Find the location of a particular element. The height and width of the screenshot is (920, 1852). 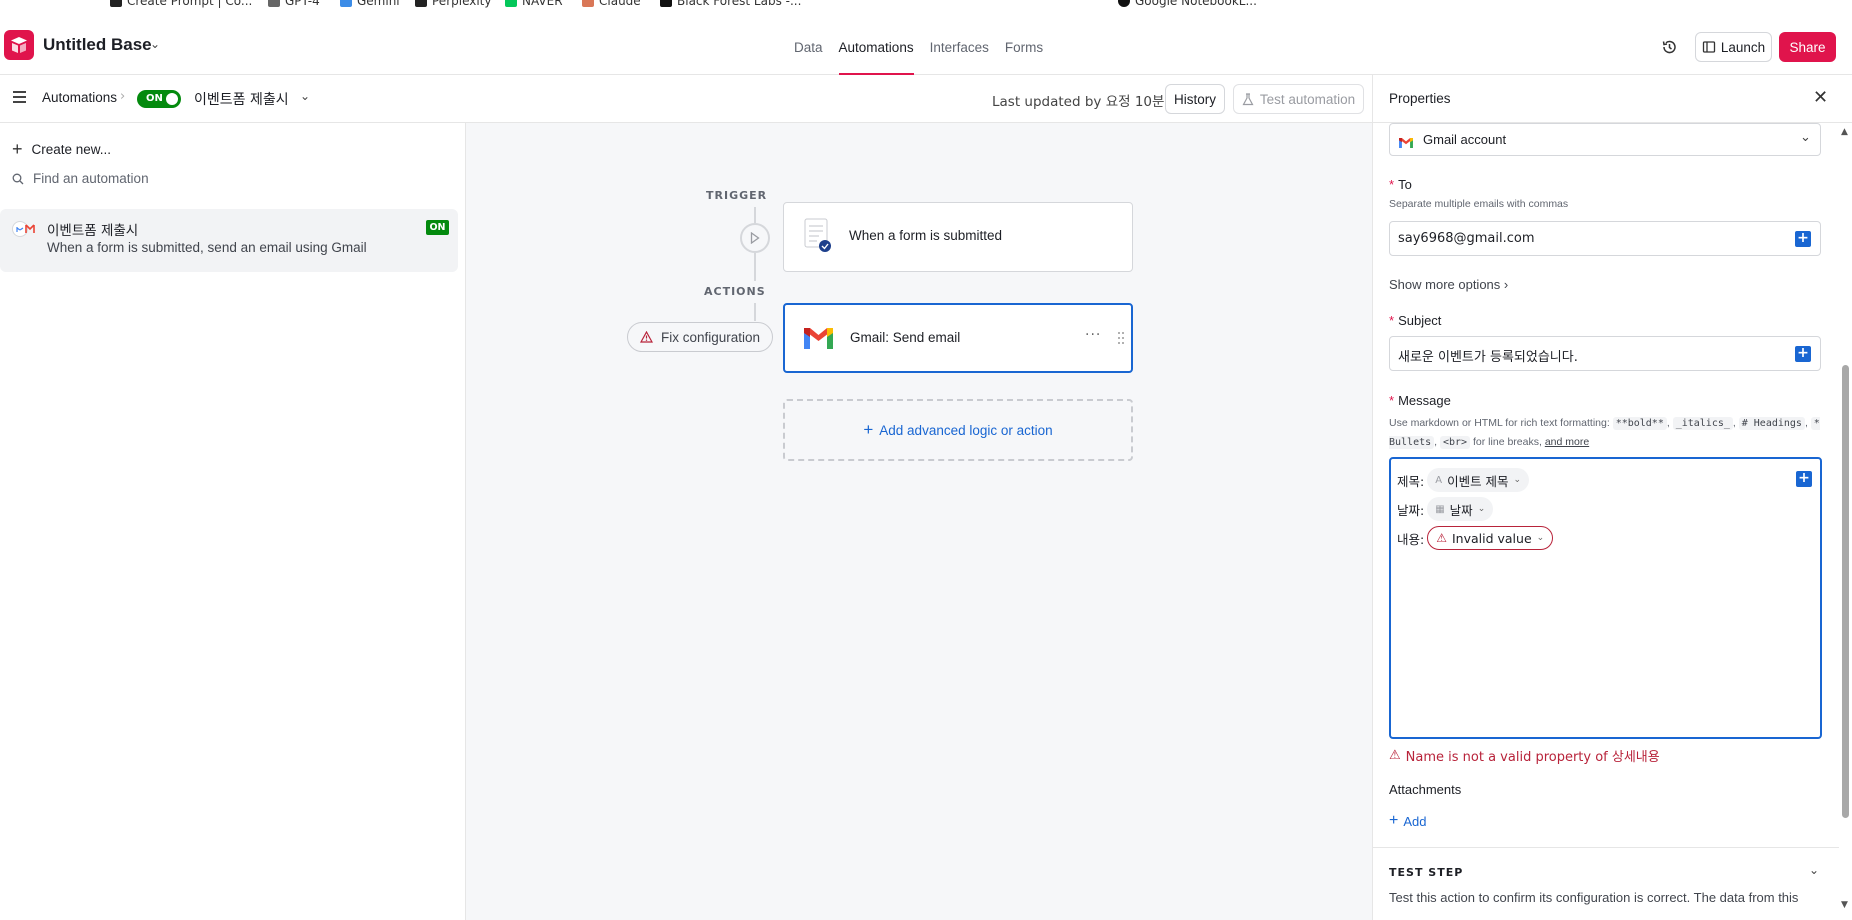

last-updated-text: Last updated by 요정 10분 is located at coordinates (1078, 102).